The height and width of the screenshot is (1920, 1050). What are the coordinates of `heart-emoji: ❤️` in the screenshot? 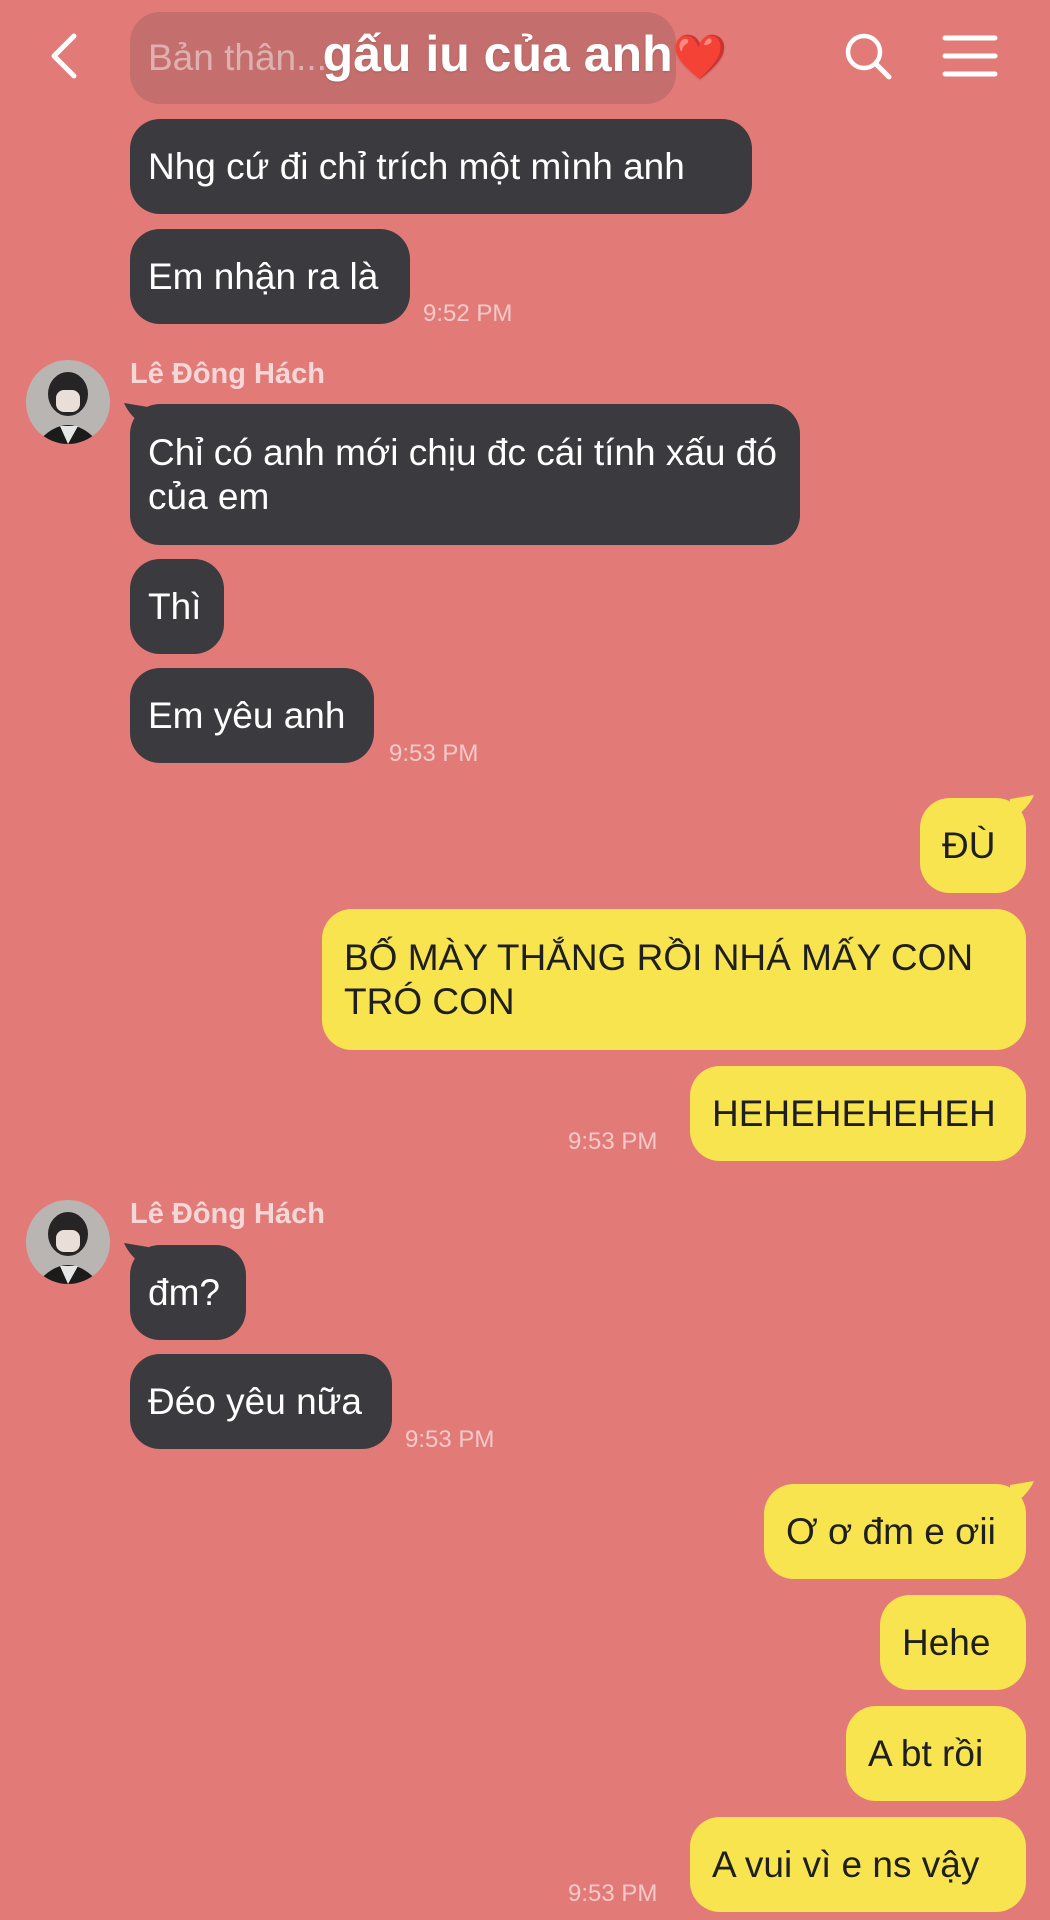 It's located at (700, 57).